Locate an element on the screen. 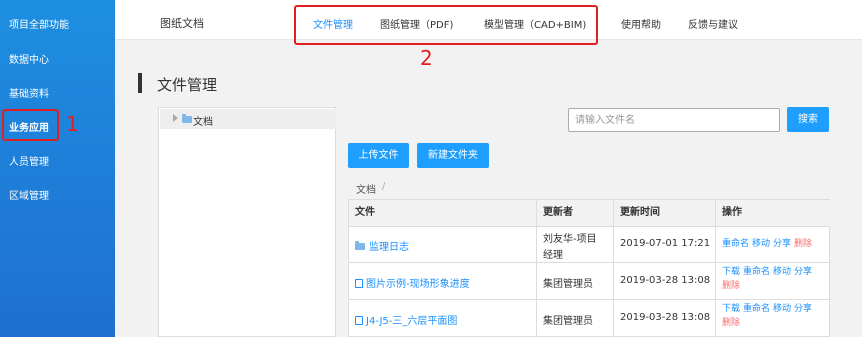 The image size is (862, 337). breadcrumb-root: 文档 is located at coordinates (366, 188).